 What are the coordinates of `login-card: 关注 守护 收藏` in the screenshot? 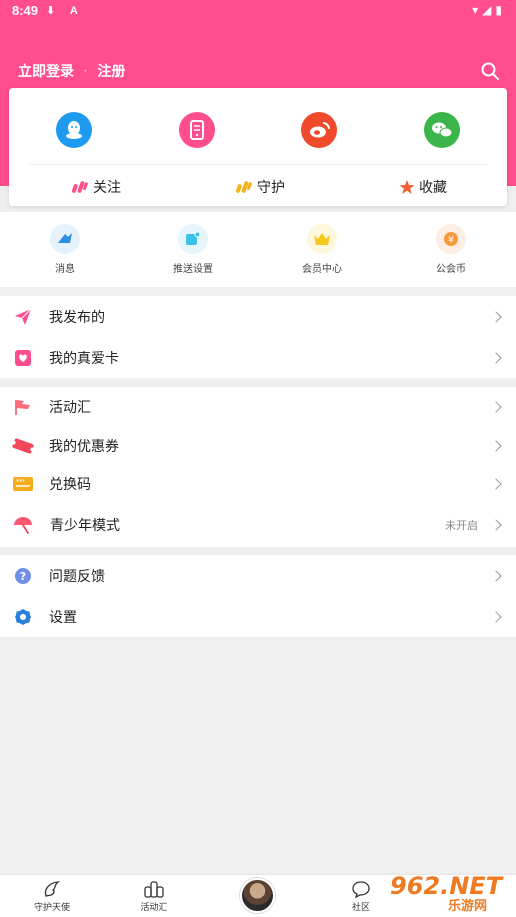 It's located at (258, 147).